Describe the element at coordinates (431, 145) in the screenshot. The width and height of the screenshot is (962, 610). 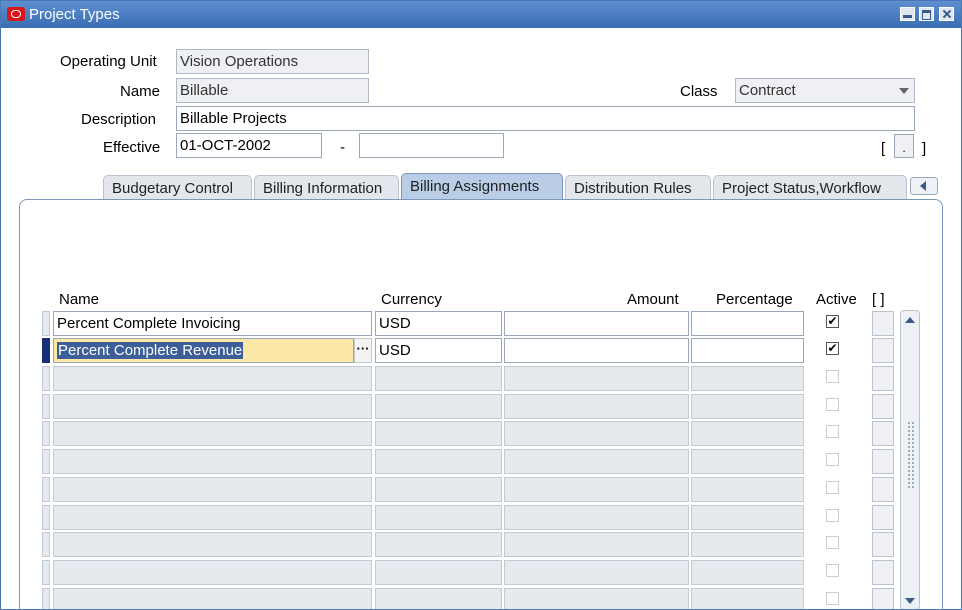
I see `effective-to-field` at that location.